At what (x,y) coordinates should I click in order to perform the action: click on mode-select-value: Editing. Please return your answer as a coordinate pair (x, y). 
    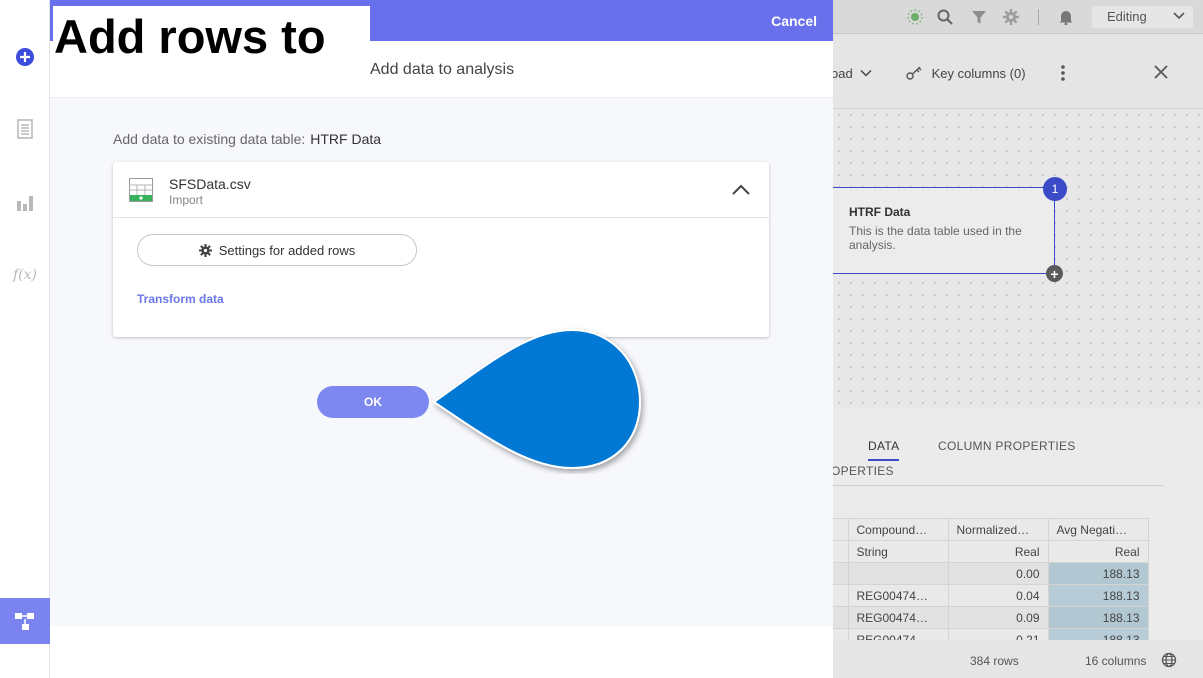
    Looking at the image, I should click on (1127, 16).